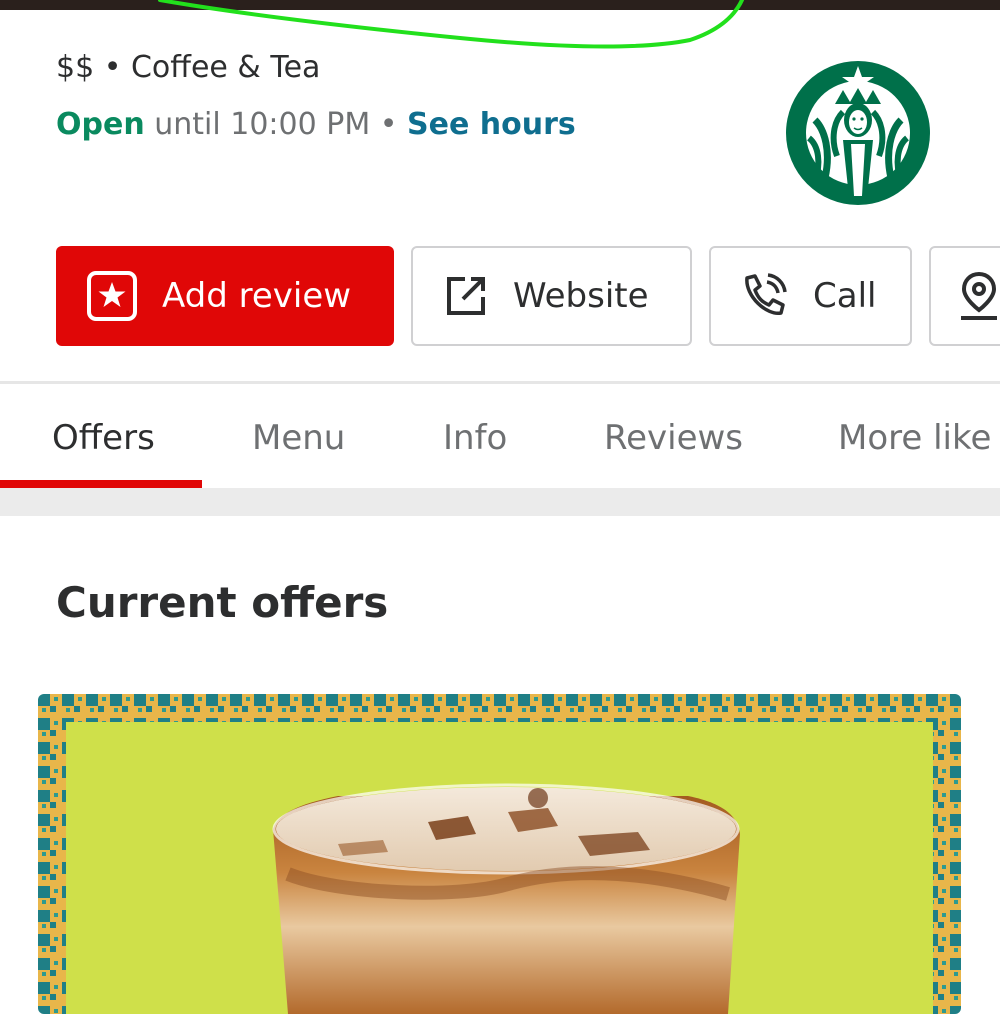 The width and height of the screenshot is (1000, 1014). What do you see at coordinates (766, 294) in the screenshot?
I see `phone-icon` at bounding box center [766, 294].